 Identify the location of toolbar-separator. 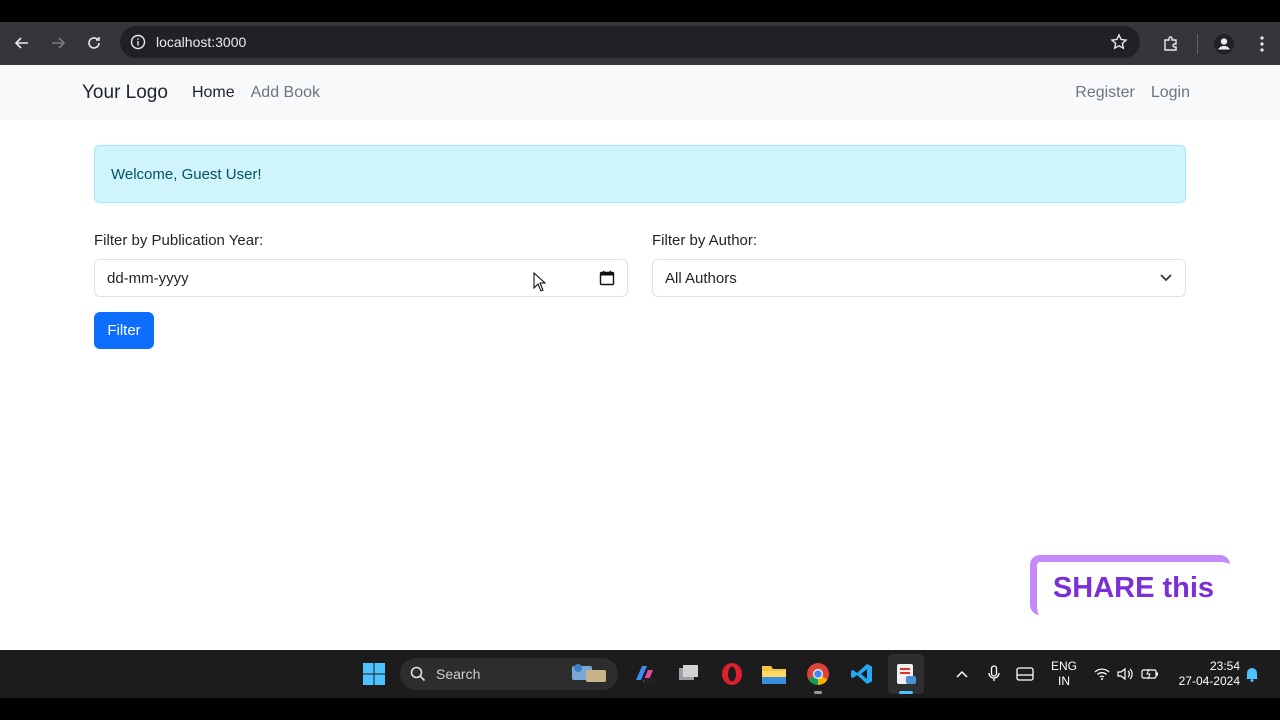
(1197, 43).